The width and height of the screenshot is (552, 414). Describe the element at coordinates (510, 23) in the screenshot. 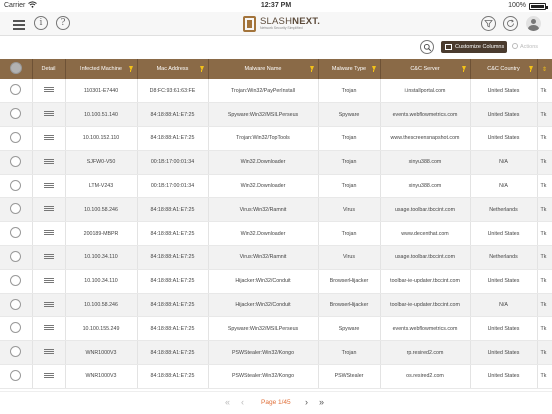

I see `refresh-icon` at that location.